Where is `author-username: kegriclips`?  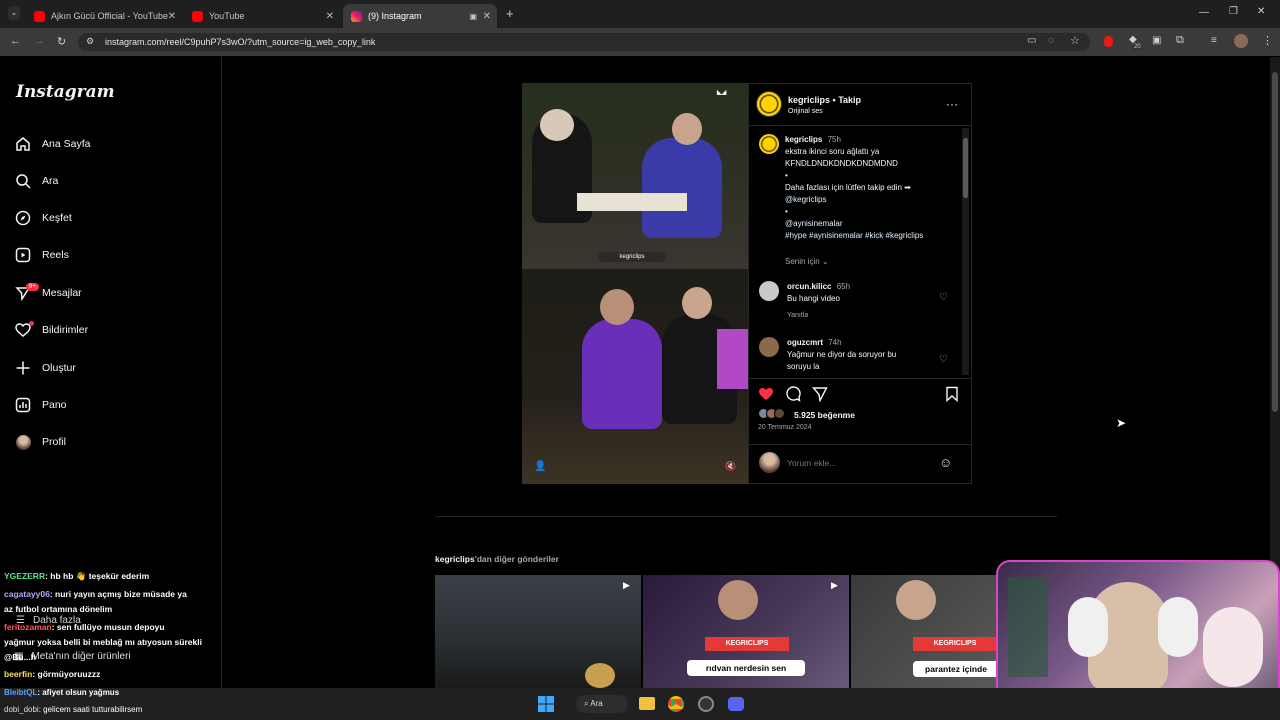 author-username: kegriclips is located at coordinates (809, 100).